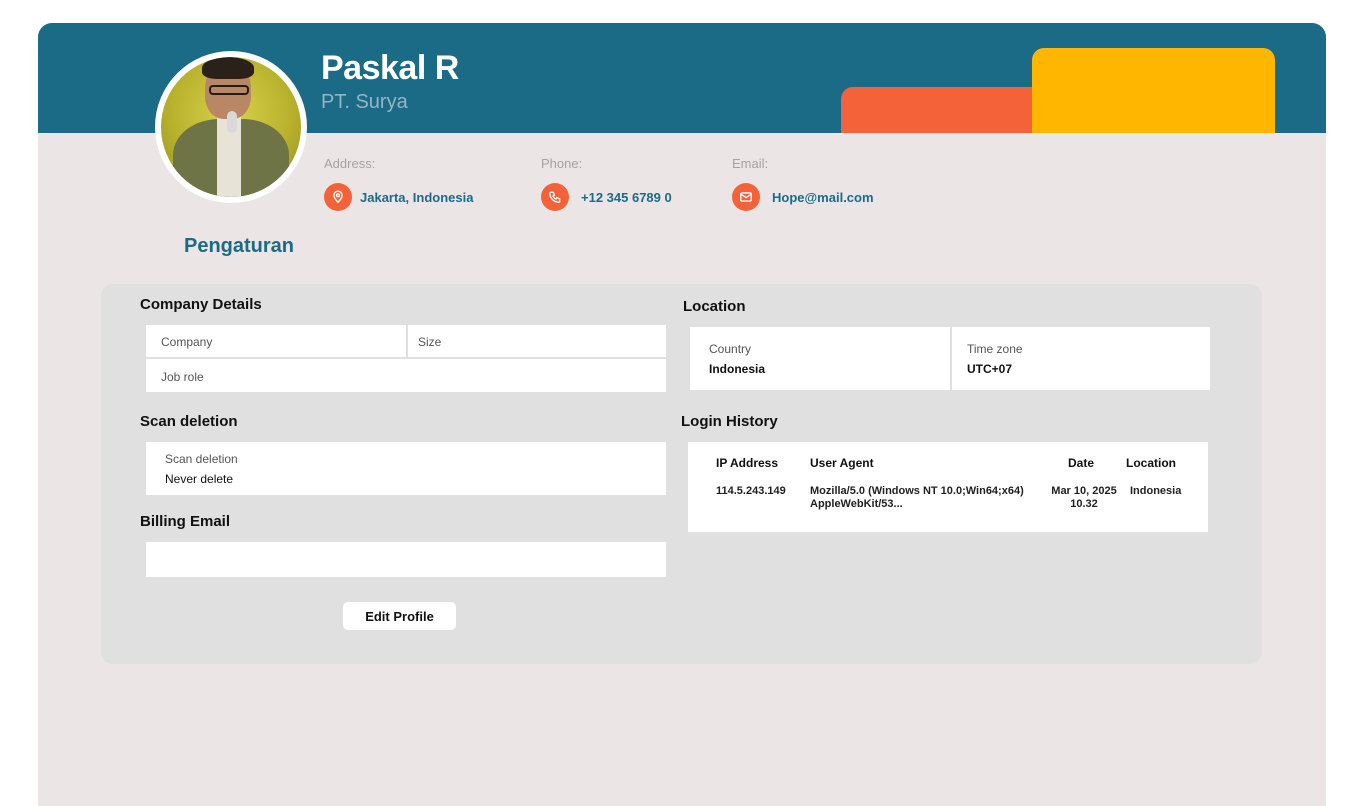  I want to click on profile-name: Paskal R, so click(390, 68).